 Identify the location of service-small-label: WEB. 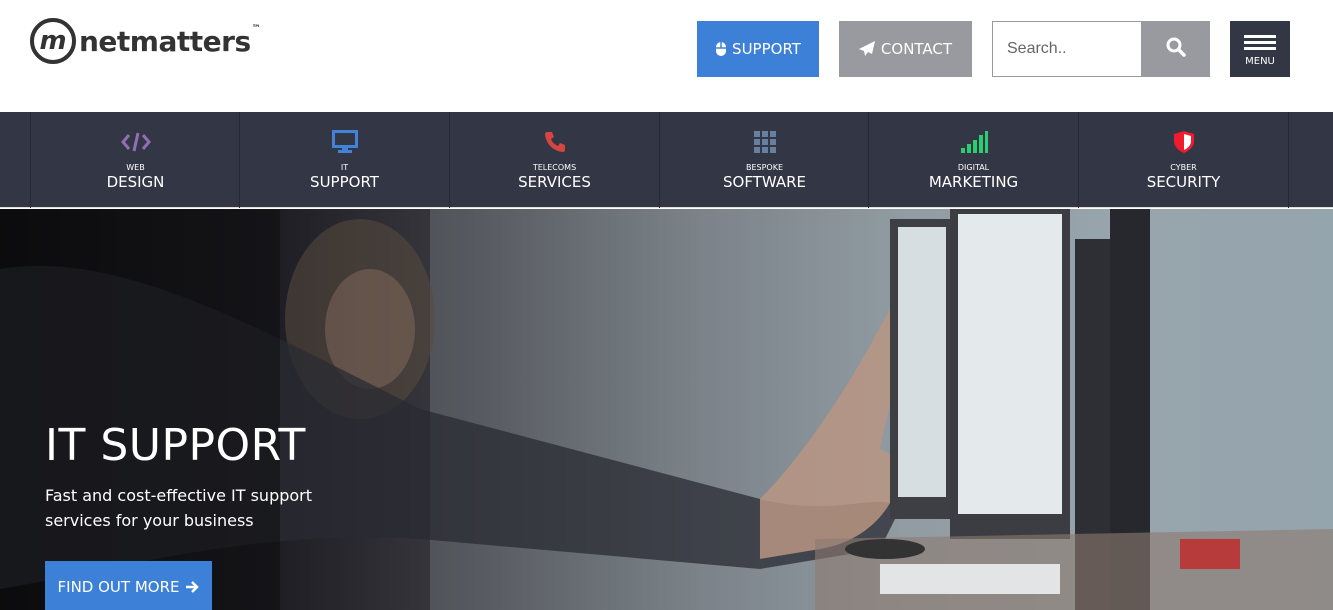
(135, 167).